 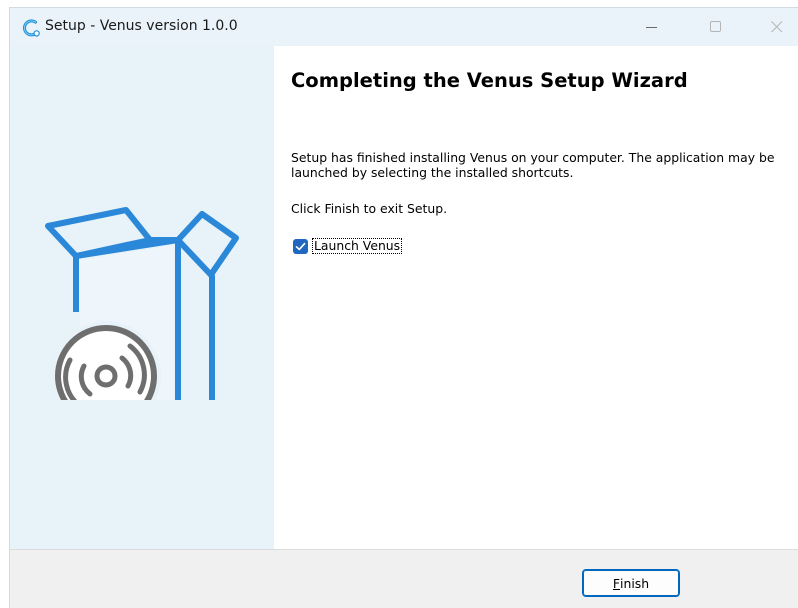 I want to click on box-with-disc-illustration, so click(x=142, y=303).